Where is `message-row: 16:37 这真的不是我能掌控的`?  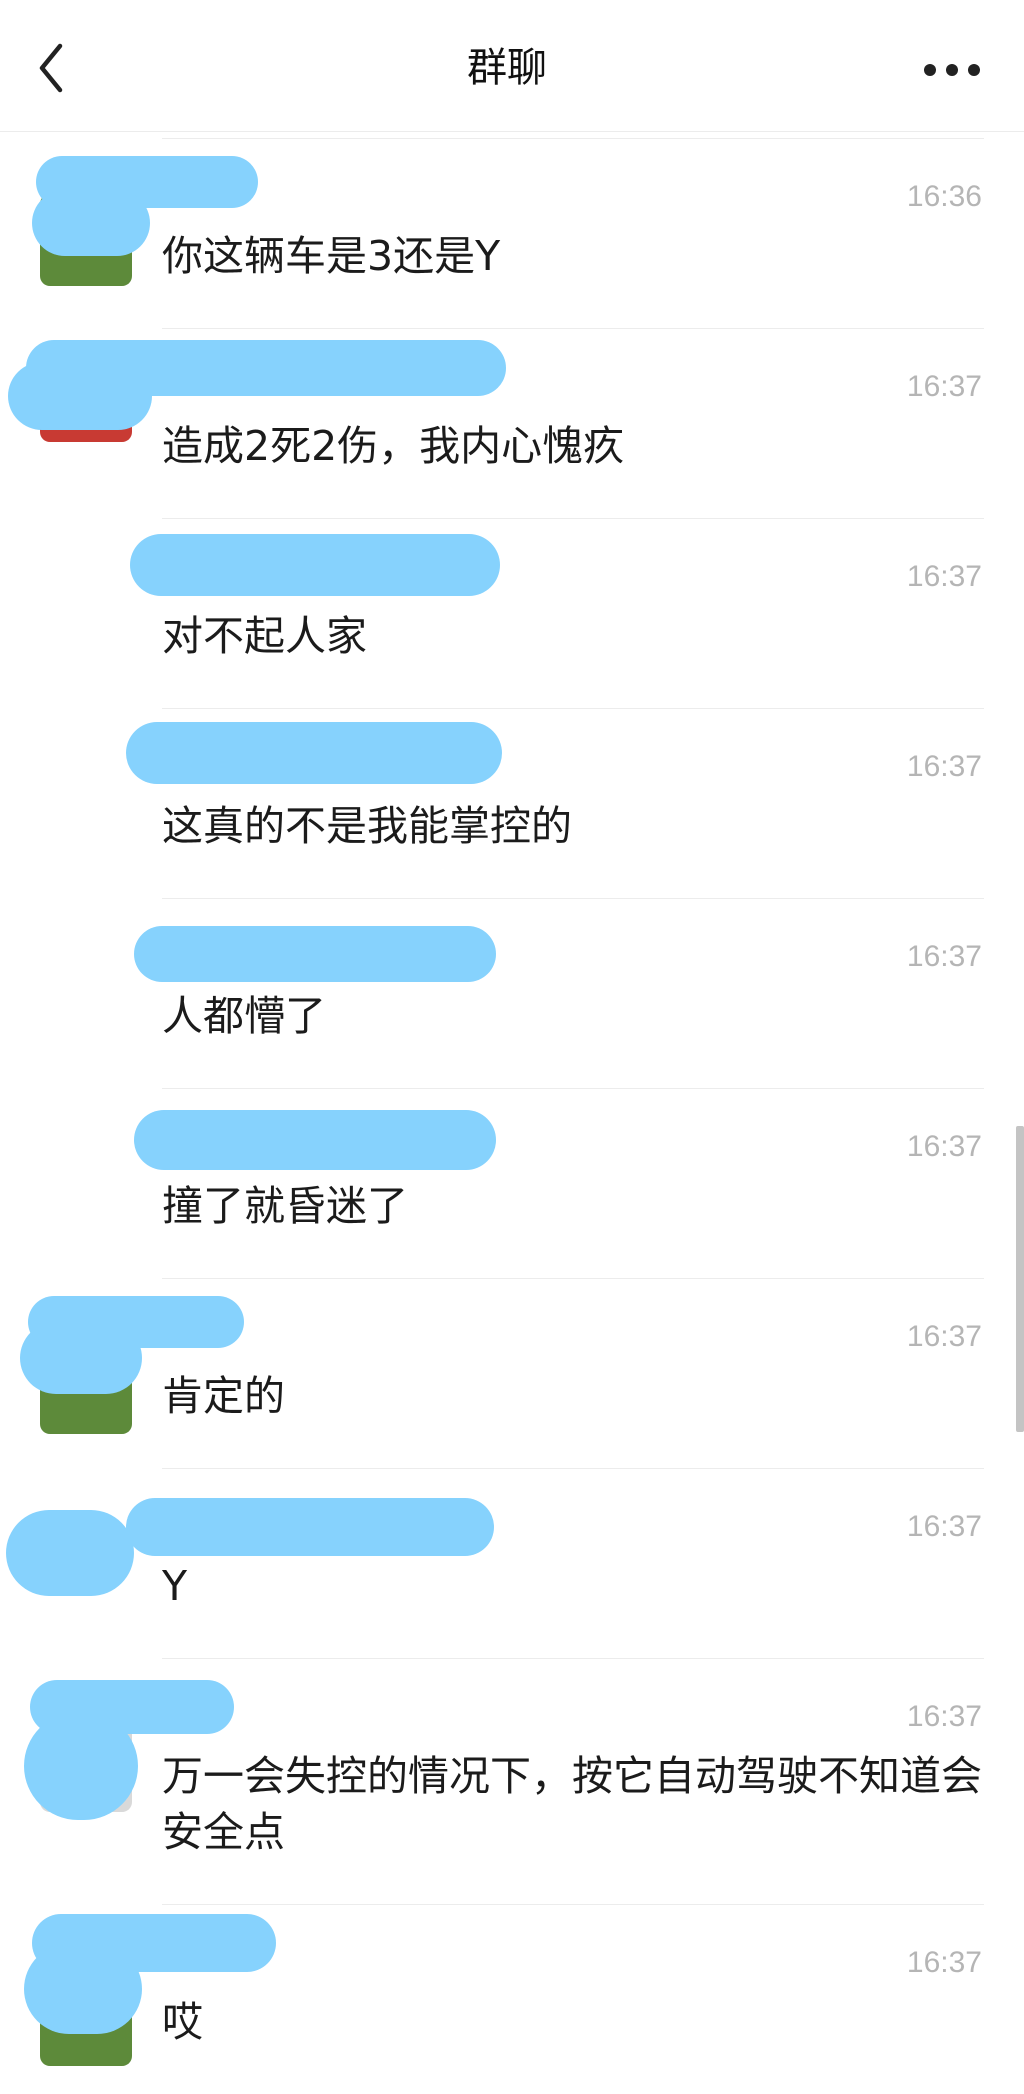 message-row: 16:37 这真的不是我能掌控的 is located at coordinates (512, 803).